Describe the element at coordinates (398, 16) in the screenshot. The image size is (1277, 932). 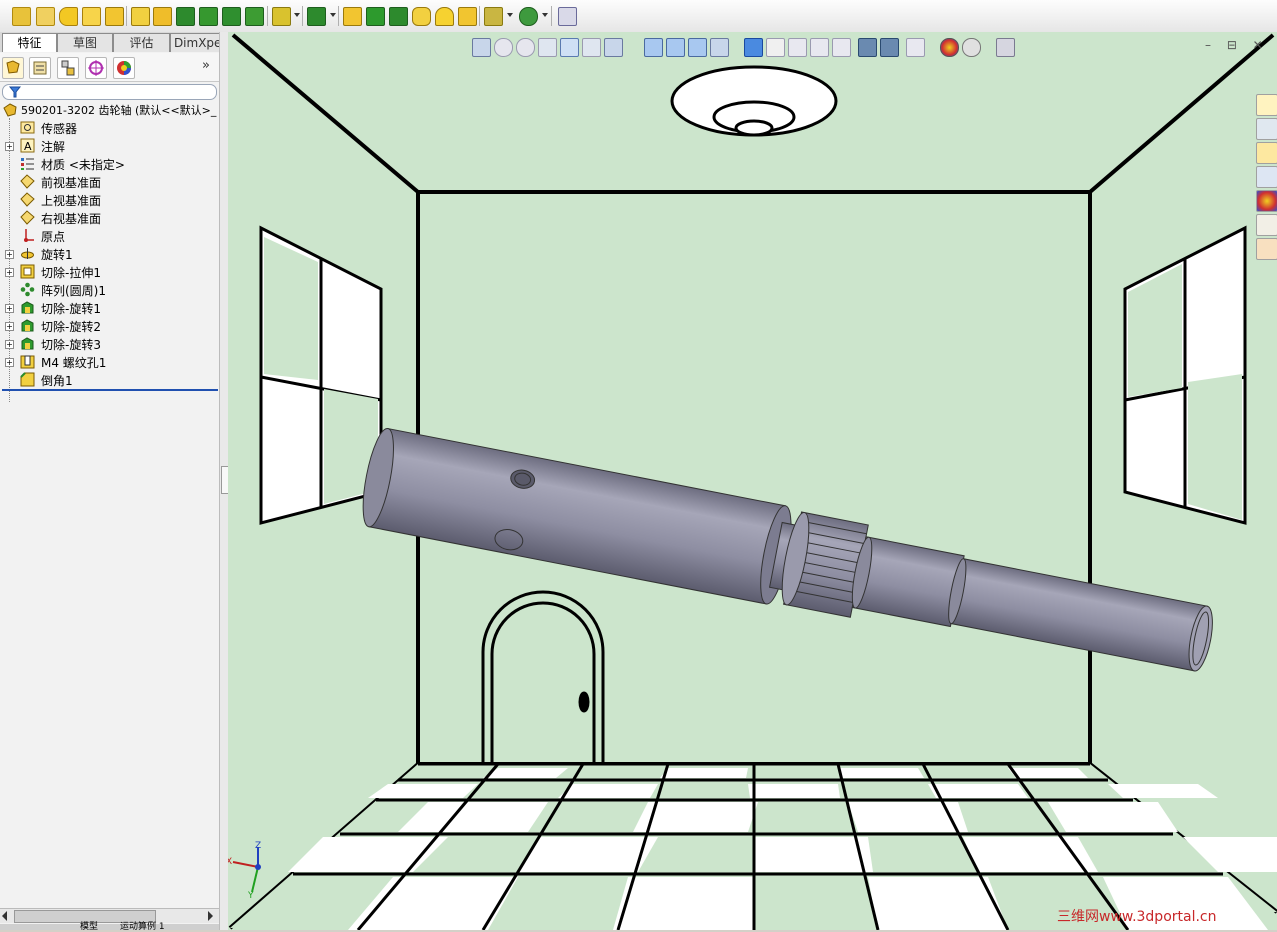
I see `shell-icon` at that location.